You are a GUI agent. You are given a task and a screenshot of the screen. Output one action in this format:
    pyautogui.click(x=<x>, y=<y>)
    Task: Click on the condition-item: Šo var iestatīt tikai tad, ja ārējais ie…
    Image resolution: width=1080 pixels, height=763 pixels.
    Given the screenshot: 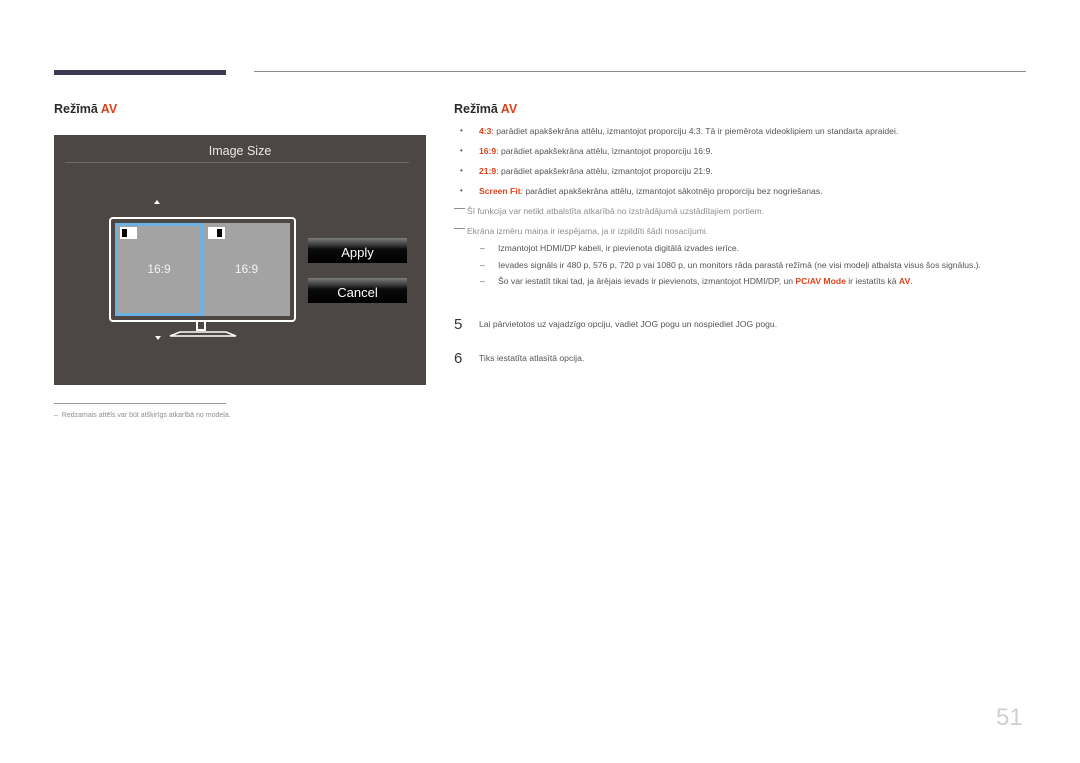 What is the action you would take?
    pyautogui.click(x=758, y=282)
    